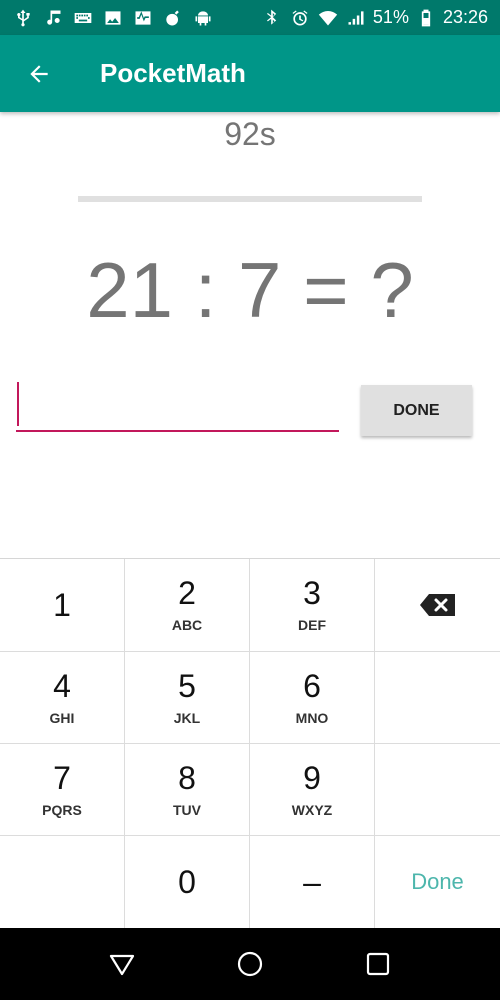  I want to click on key-digit: 9, so click(312, 777).